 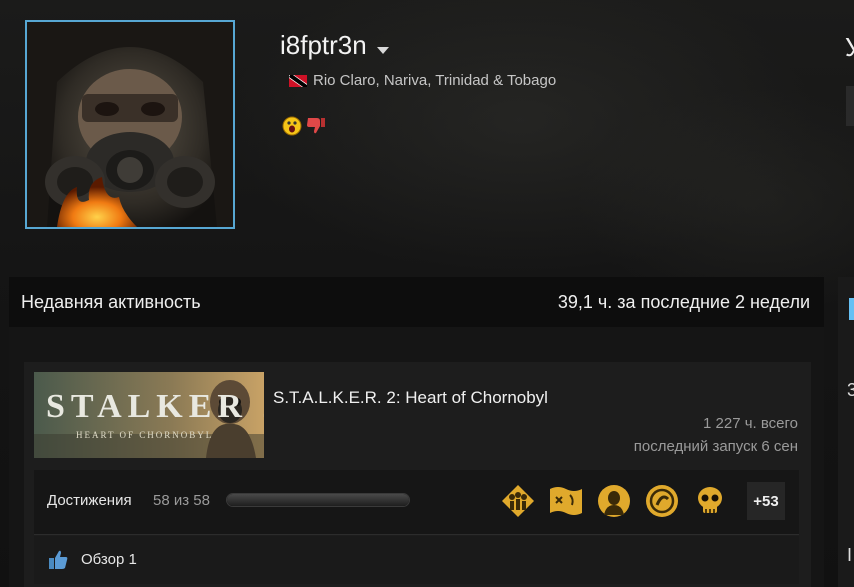 What do you see at coordinates (850, 106) in the screenshot?
I see `edge-panel-fragment` at bounding box center [850, 106].